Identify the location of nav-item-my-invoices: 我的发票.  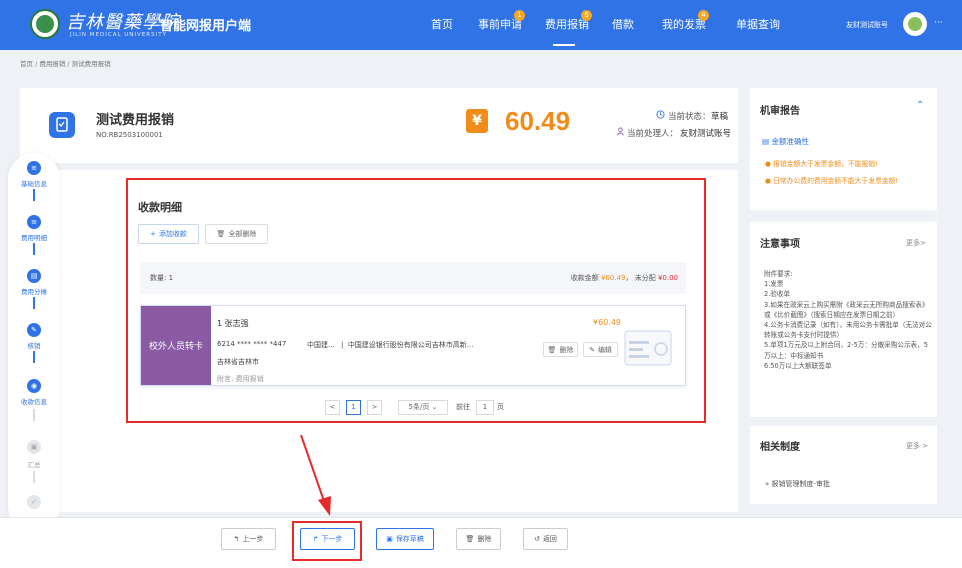
(684, 25).